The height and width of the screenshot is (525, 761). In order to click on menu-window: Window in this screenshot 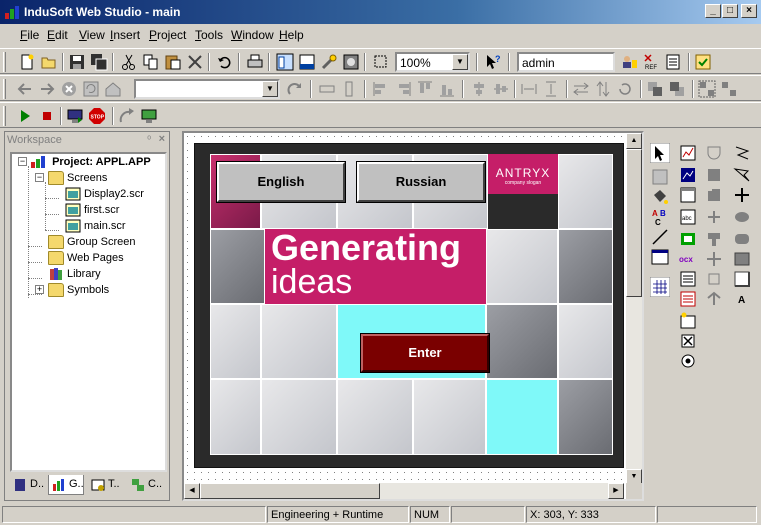, I will do `click(252, 35)`.